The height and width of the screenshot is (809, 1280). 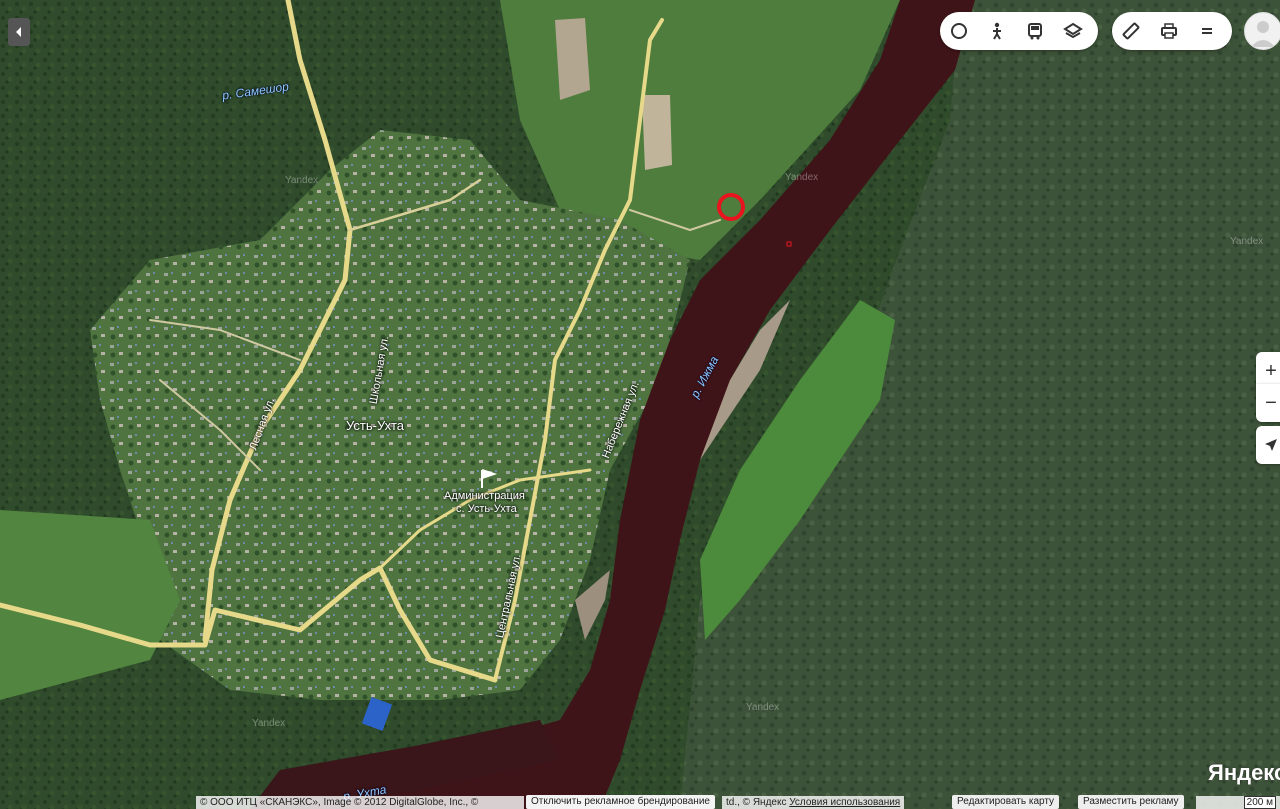 I want to click on transport-button, so click(x=1035, y=31).